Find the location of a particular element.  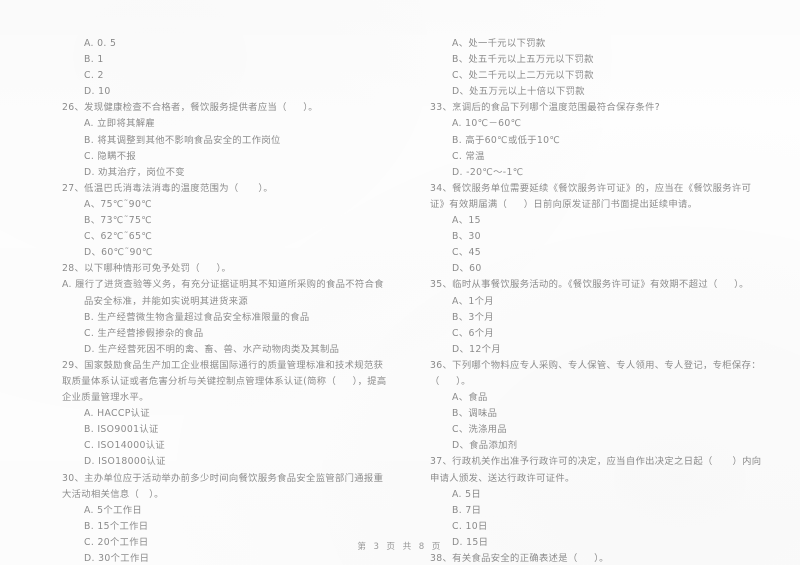

question-35: 35、临时从事餐饮服务活动的。《餐饮服务许可证》有效期不超过（ ）。 is located at coordinates (589, 285).